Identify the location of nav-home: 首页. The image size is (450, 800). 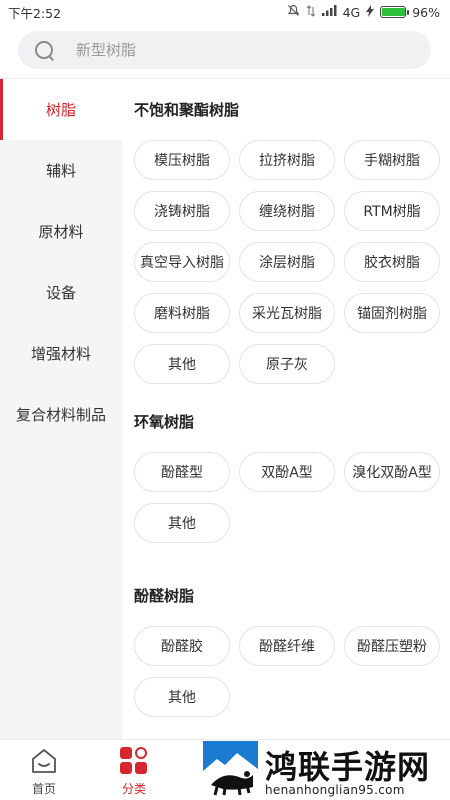
(44, 770).